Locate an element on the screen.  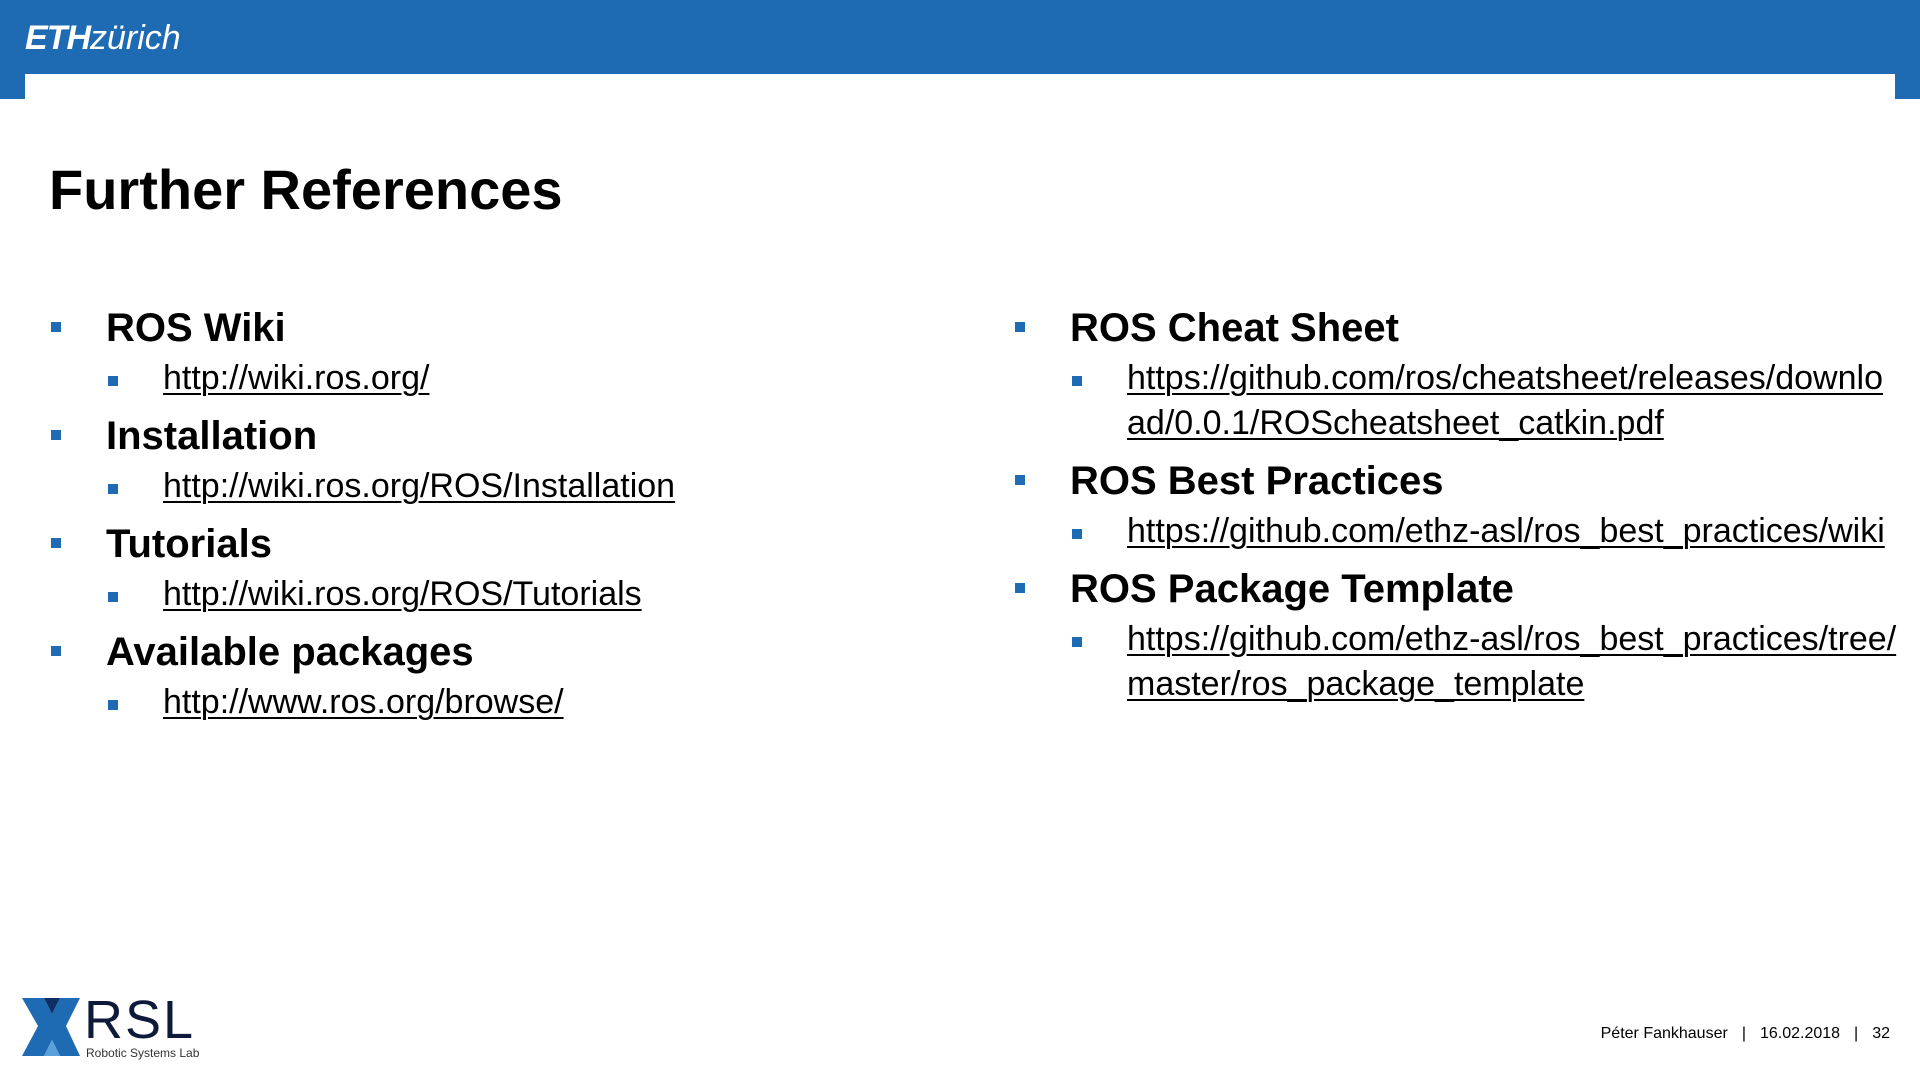
installation-link: http://wiki.ros.org/ROS/Installation is located at coordinates (556, 486).